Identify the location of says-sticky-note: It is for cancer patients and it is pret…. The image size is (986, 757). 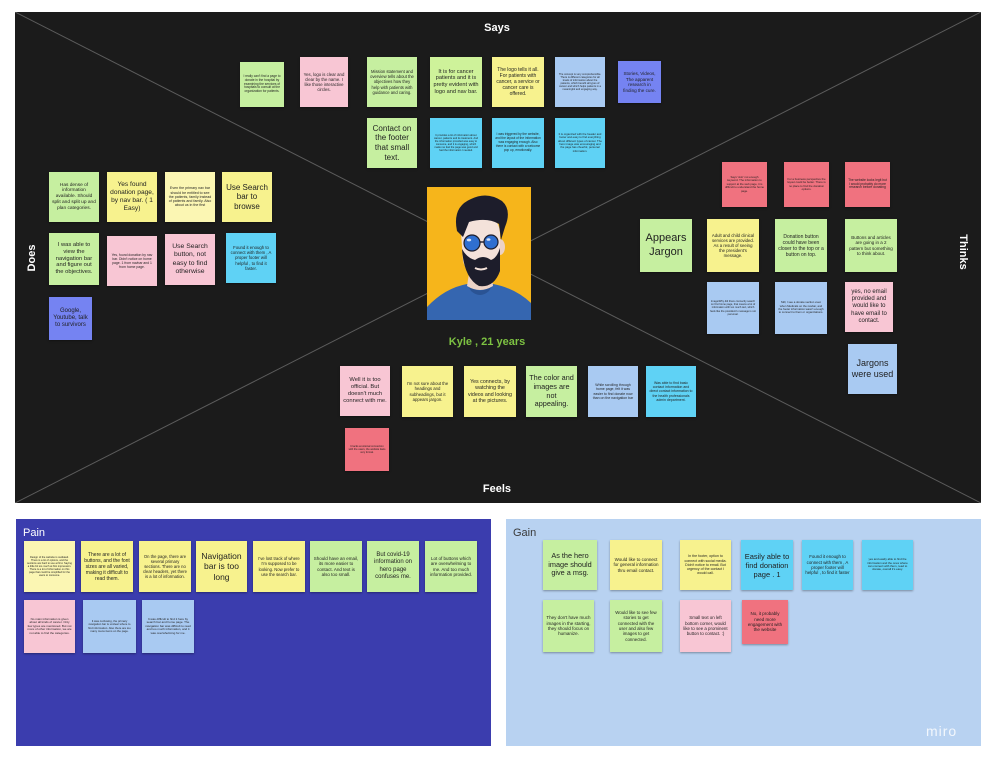
(456, 82).